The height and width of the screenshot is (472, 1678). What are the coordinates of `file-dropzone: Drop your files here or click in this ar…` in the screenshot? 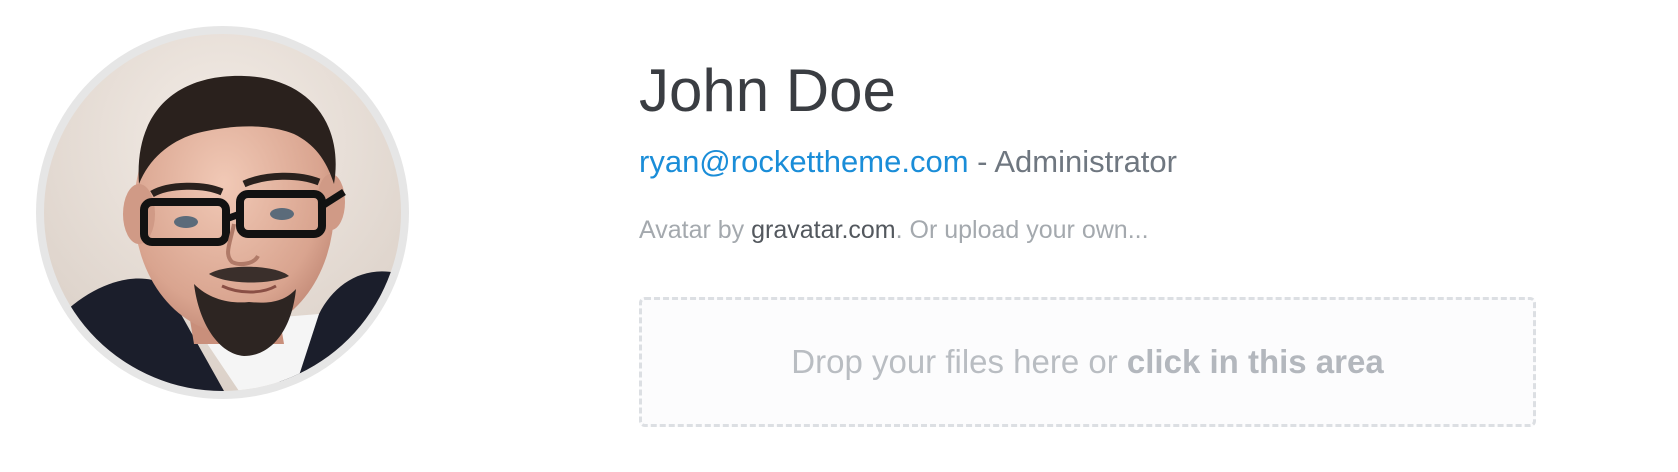 It's located at (1087, 362).